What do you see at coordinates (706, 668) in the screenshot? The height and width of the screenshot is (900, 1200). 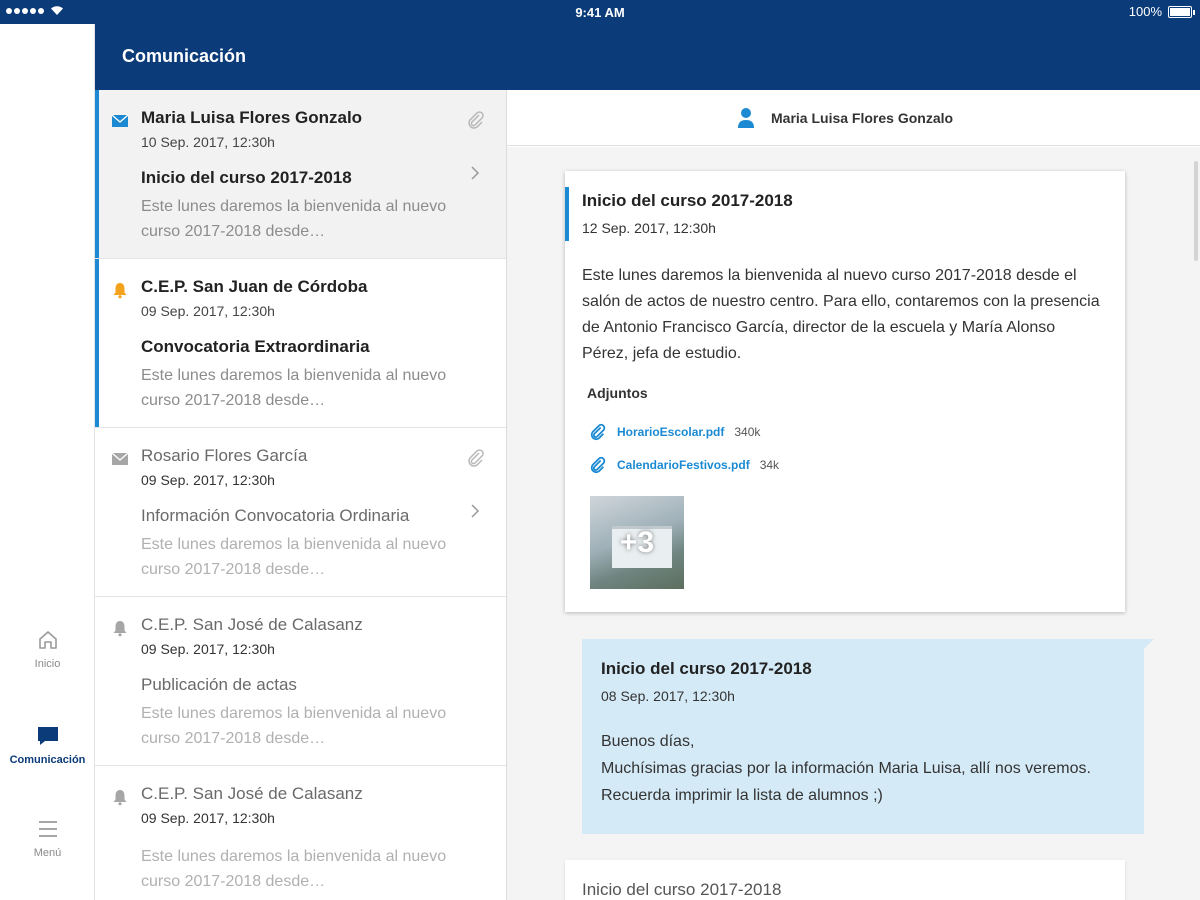 I see `reply-subject: Inicio del curso 2017-2018` at bounding box center [706, 668].